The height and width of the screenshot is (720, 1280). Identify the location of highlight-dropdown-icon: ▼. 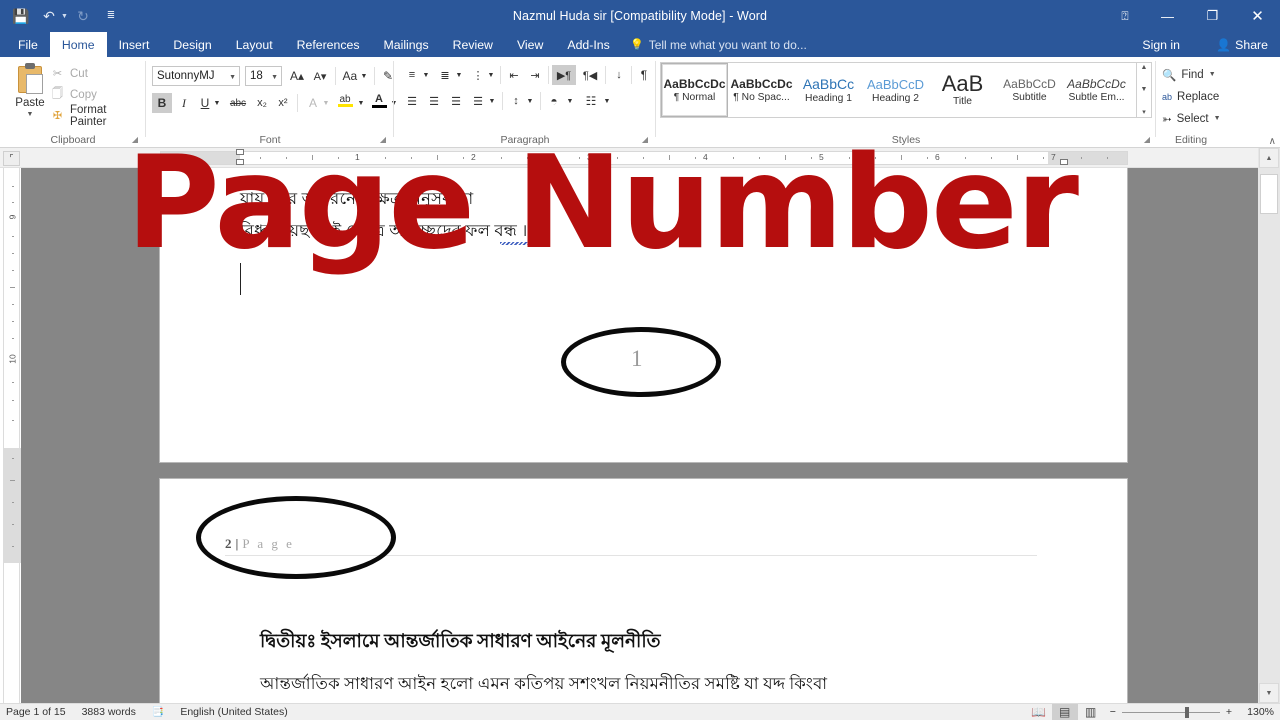
(361, 103).